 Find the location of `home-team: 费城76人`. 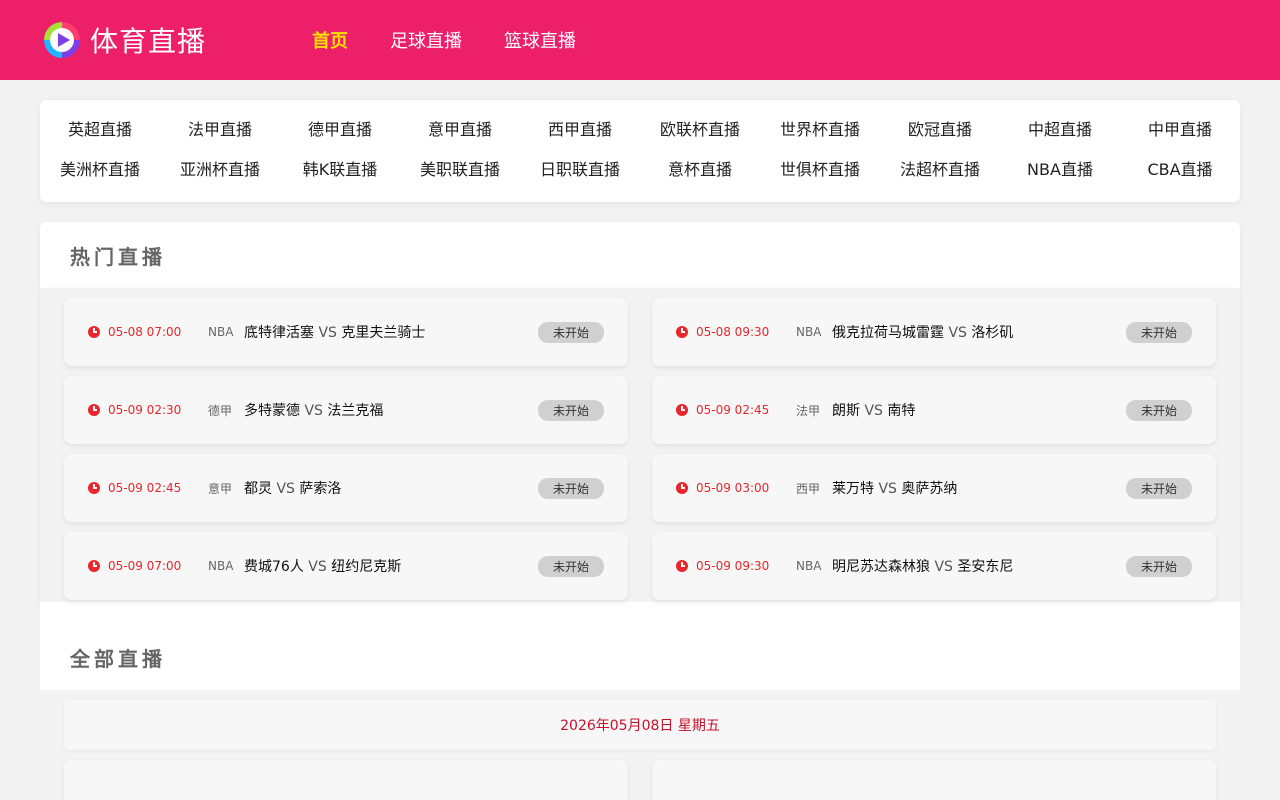

home-team: 费城76人 is located at coordinates (274, 567).